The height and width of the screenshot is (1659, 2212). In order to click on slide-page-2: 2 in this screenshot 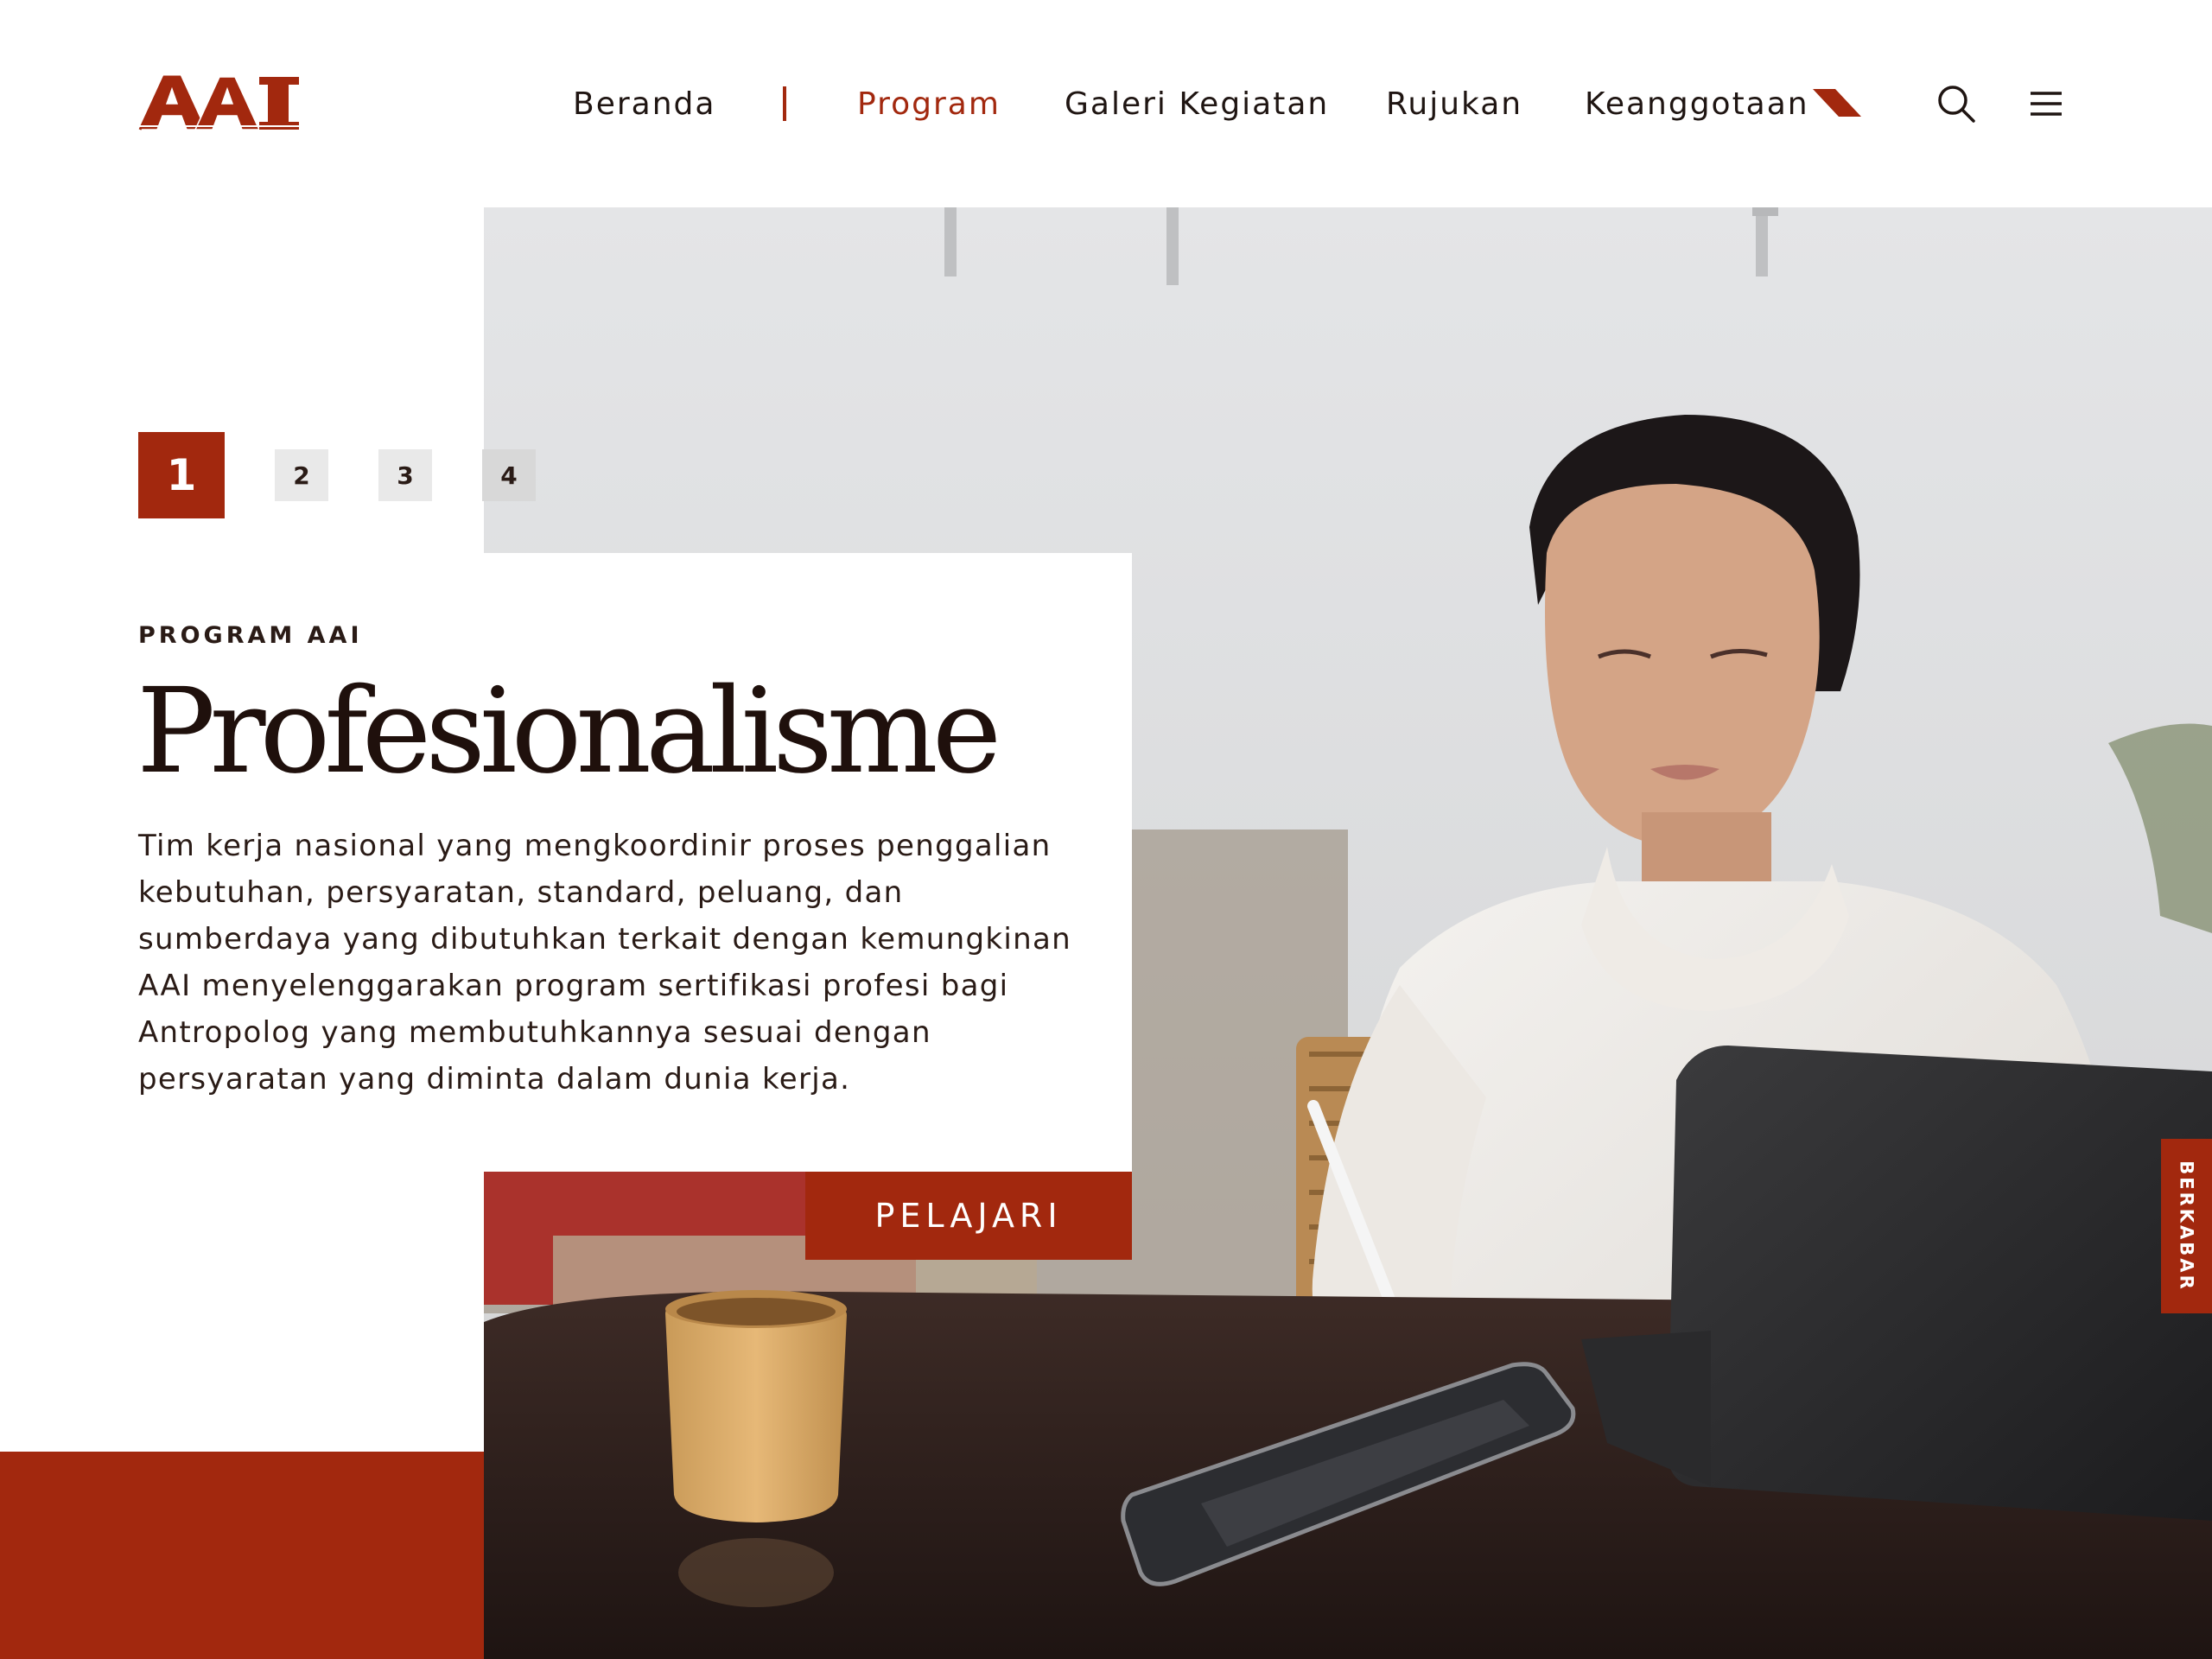, I will do `click(301, 475)`.